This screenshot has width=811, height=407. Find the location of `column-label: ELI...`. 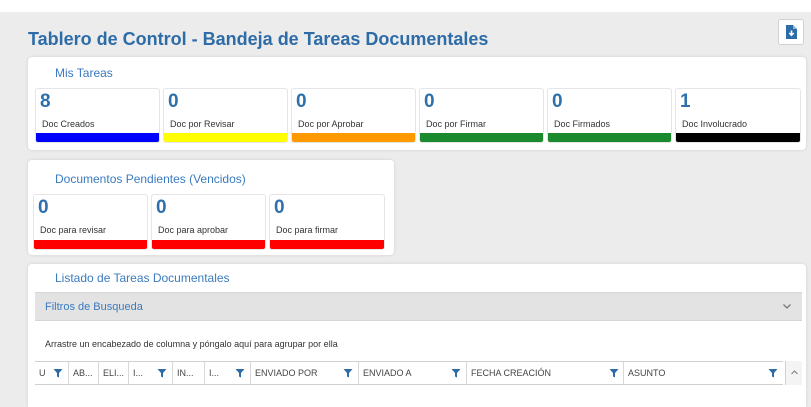

column-label: ELI... is located at coordinates (114, 373).